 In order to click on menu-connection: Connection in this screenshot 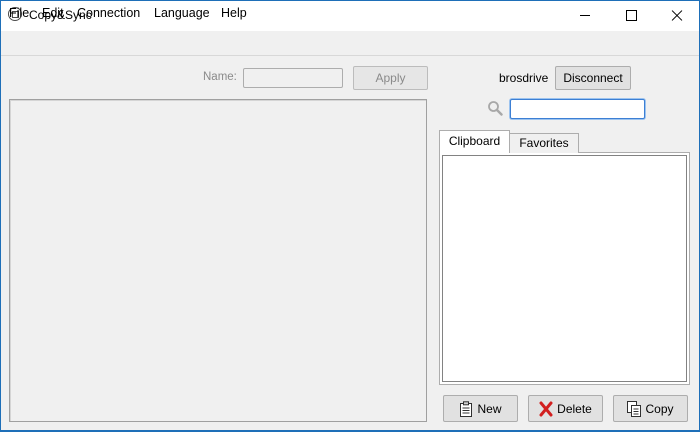, I will do `click(108, 13)`.